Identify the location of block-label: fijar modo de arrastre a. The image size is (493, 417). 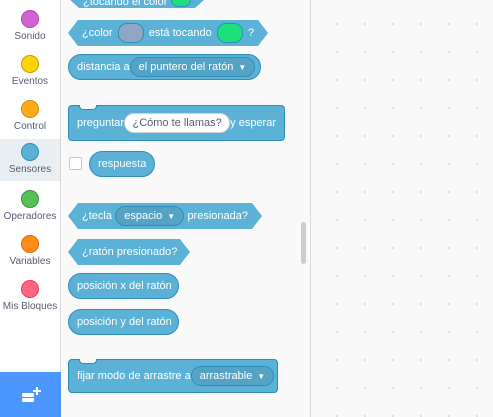
(134, 376).